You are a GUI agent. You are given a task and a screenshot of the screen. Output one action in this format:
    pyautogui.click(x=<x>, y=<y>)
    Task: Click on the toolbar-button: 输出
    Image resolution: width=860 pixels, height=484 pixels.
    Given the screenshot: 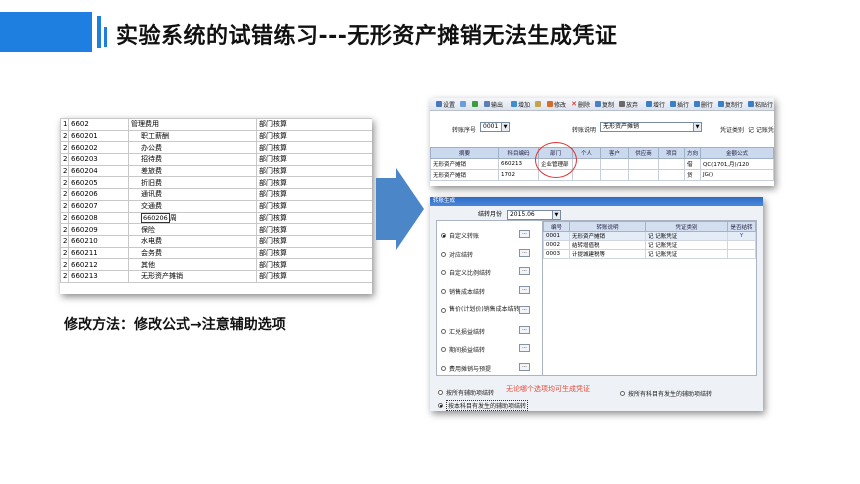 What is the action you would take?
    pyautogui.click(x=493, y=104)
    